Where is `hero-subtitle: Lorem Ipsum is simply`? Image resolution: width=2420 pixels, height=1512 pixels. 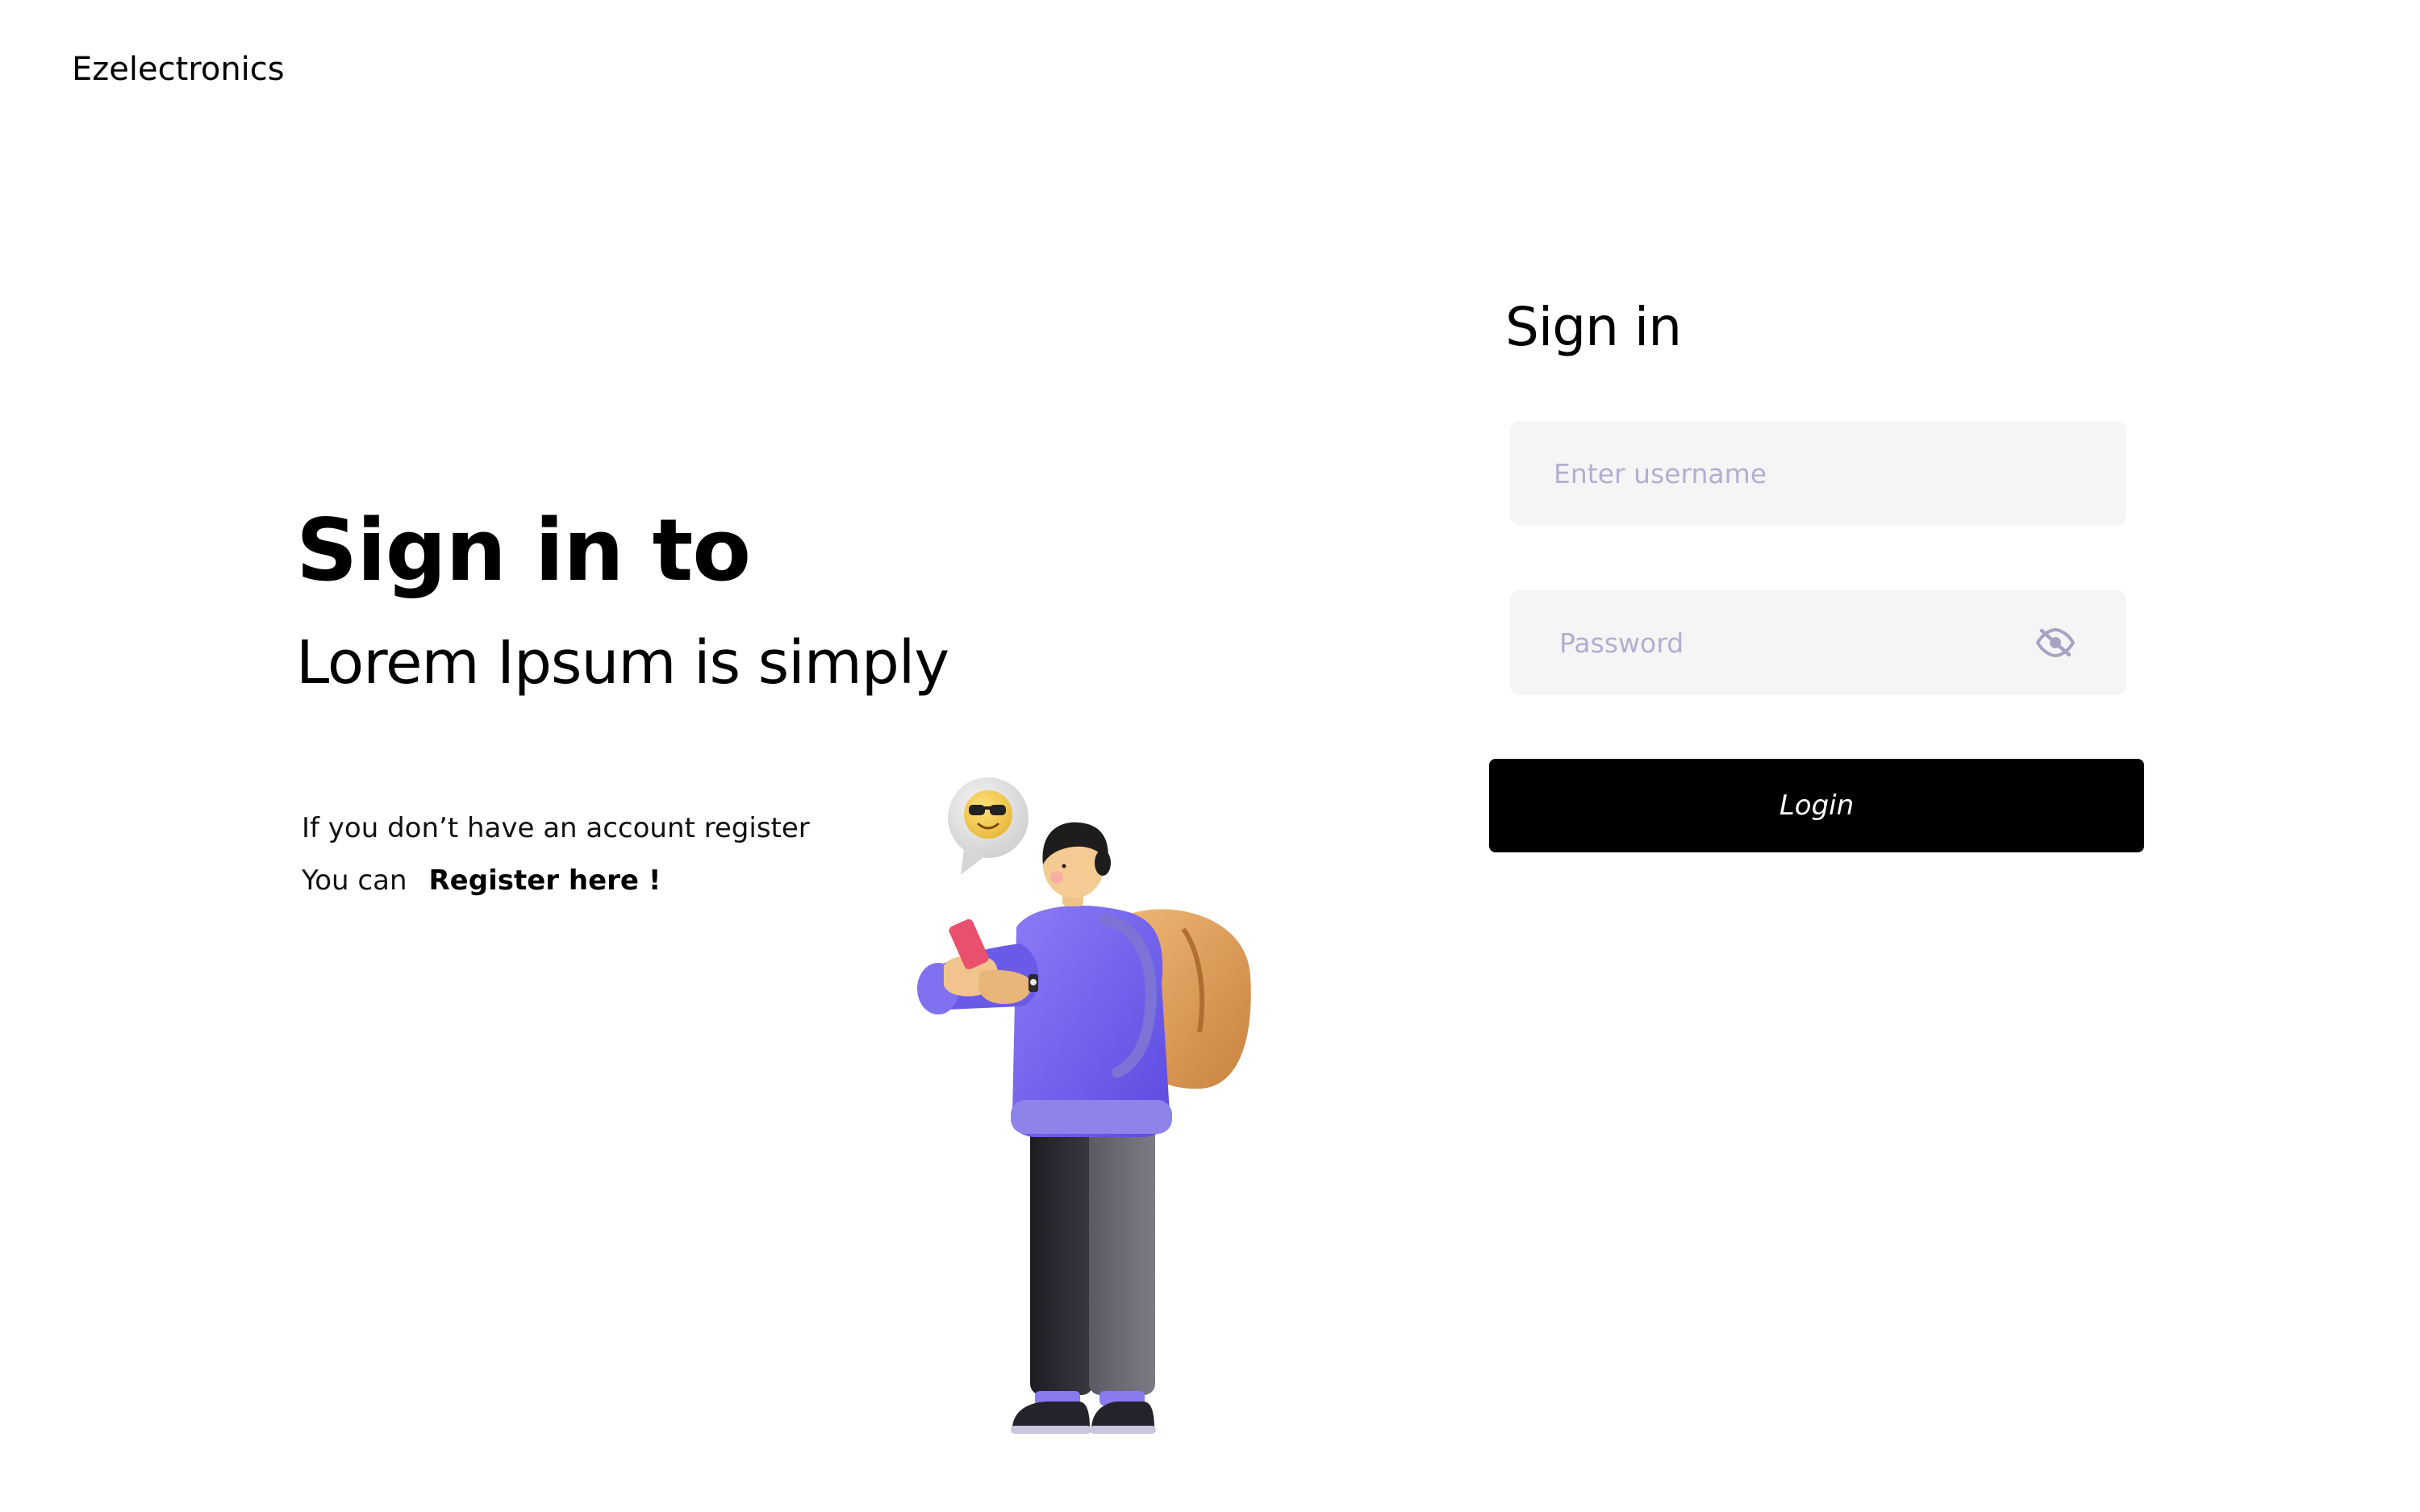 hero-subtitle: Lorem Ipsum is simply is located at coordinates (622, 663).